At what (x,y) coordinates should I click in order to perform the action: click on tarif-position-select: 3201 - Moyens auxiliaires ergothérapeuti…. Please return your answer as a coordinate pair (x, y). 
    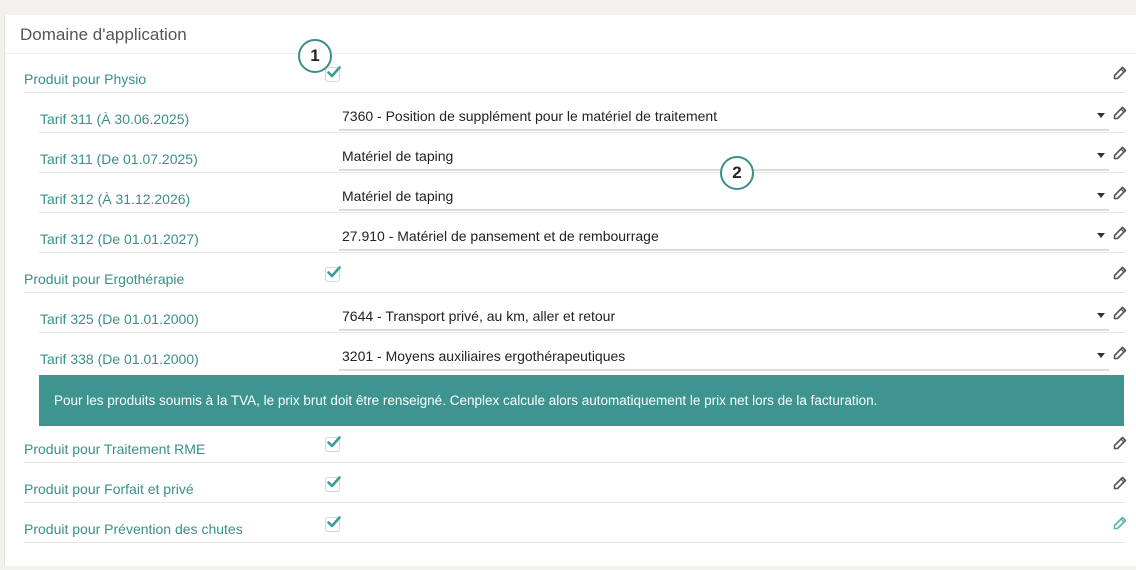
    Looking at the image, I should click on (724, 352).